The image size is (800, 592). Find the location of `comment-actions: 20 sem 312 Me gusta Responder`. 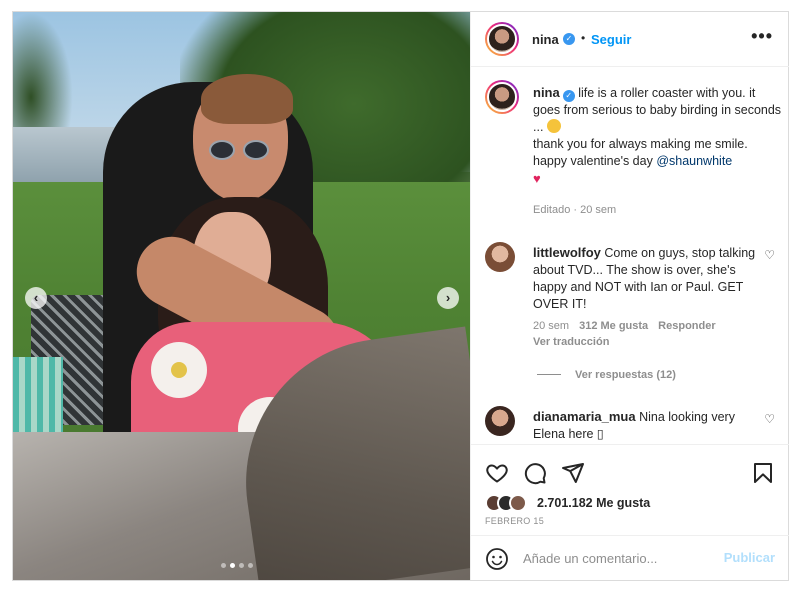

comment-actions: 20 sem 312 Me gusta Responder is located at coordinates (624, 326).